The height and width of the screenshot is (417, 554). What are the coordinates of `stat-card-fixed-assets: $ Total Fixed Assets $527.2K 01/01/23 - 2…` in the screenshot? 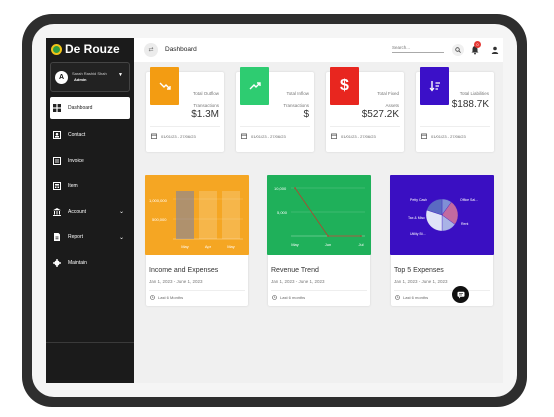 It's located at (365, 109).